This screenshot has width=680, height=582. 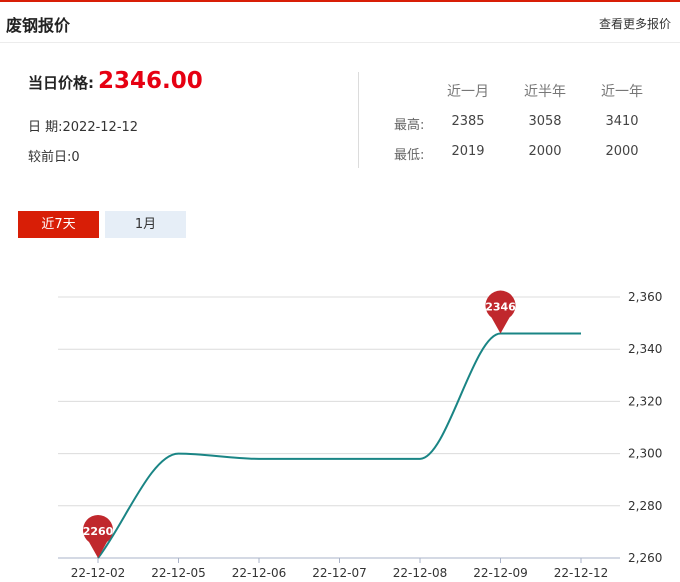 I want to click on y-tick-label: 2,320, so click(x=645, y=401).